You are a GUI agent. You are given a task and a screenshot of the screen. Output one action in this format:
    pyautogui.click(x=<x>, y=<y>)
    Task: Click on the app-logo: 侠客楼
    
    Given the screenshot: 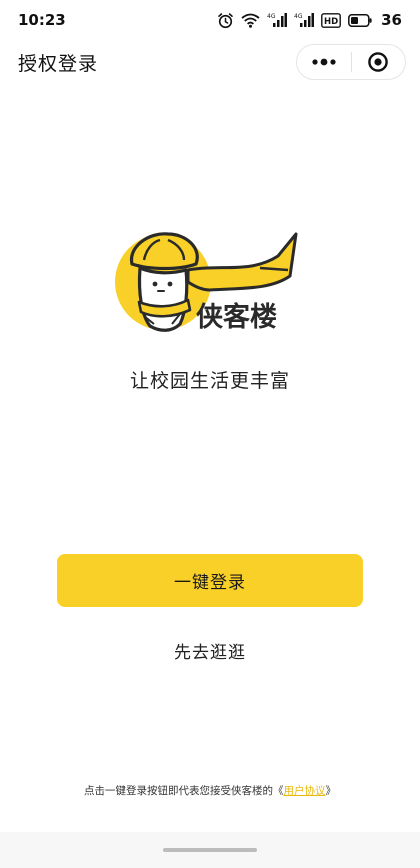 What is the action you would take?
    pyautogui.click(x=210, y=284)
    